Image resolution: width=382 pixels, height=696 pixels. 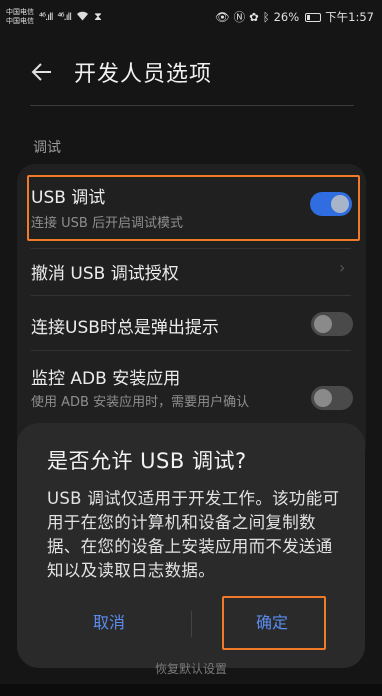 What do you see at coordinates (143, 74) in the screenshot?
I see `page-title: 开发人员选项` at bounding box center [143, 74].